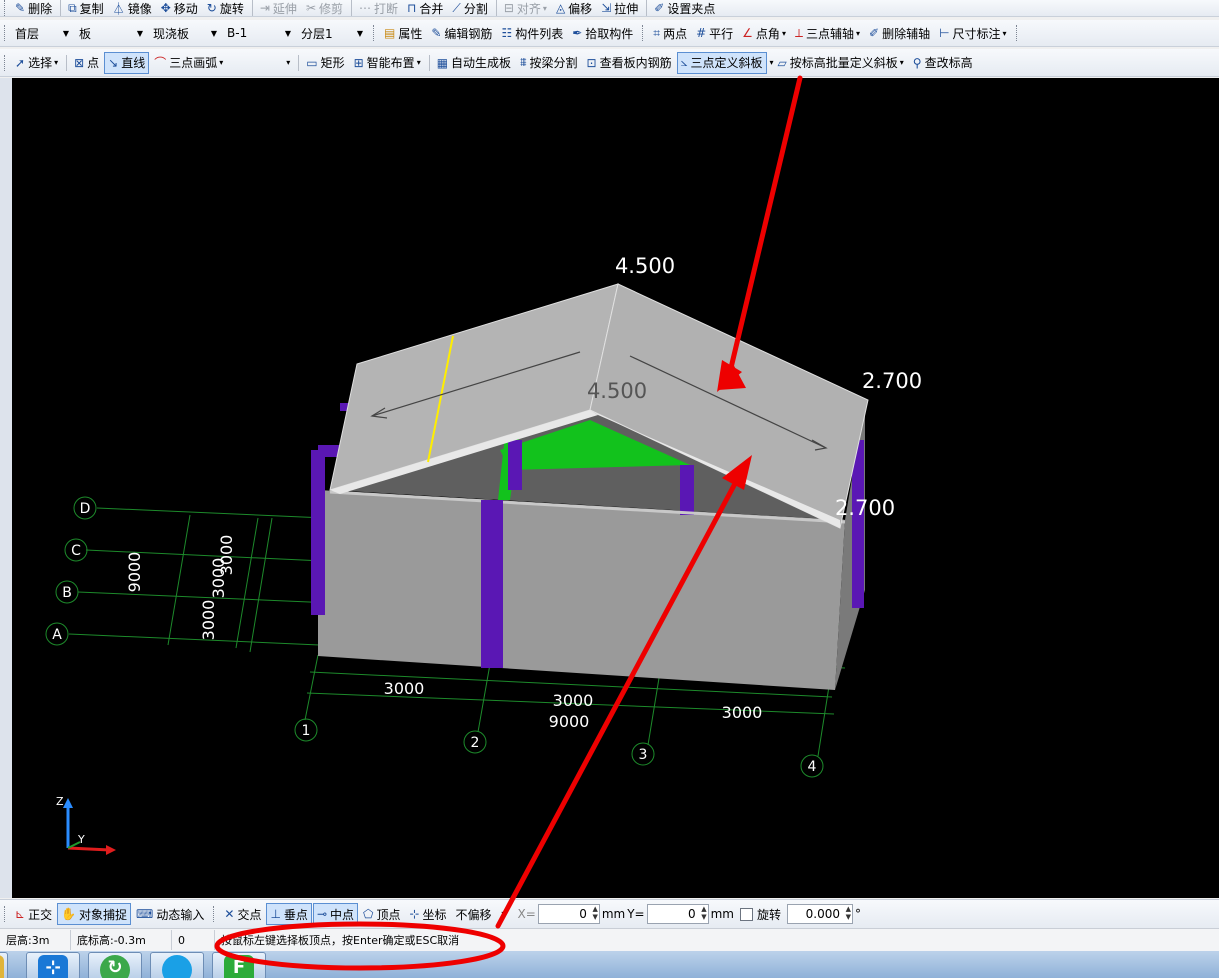 The image size is (1219, 978). Describe the element at coordinates (475, 743) in the screenshot. I see `axis-bubble-2: 2` at that location.